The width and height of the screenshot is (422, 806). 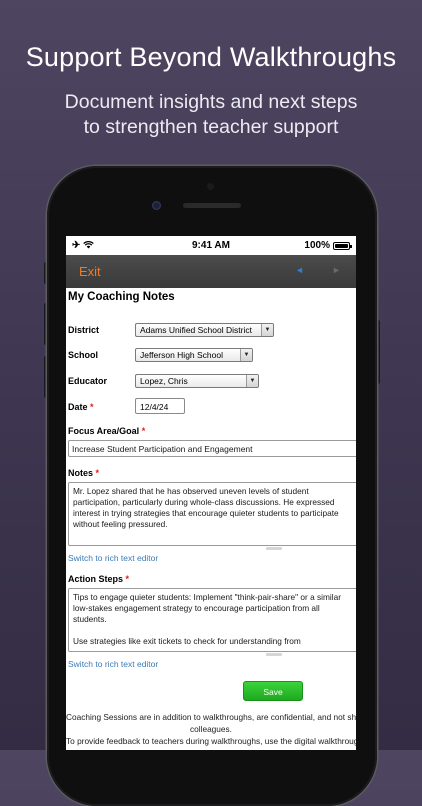 What do you see at coordinates (274, 548) in the screenshot?
I see `notes-resize-handle` at bounding box center [274, 548].